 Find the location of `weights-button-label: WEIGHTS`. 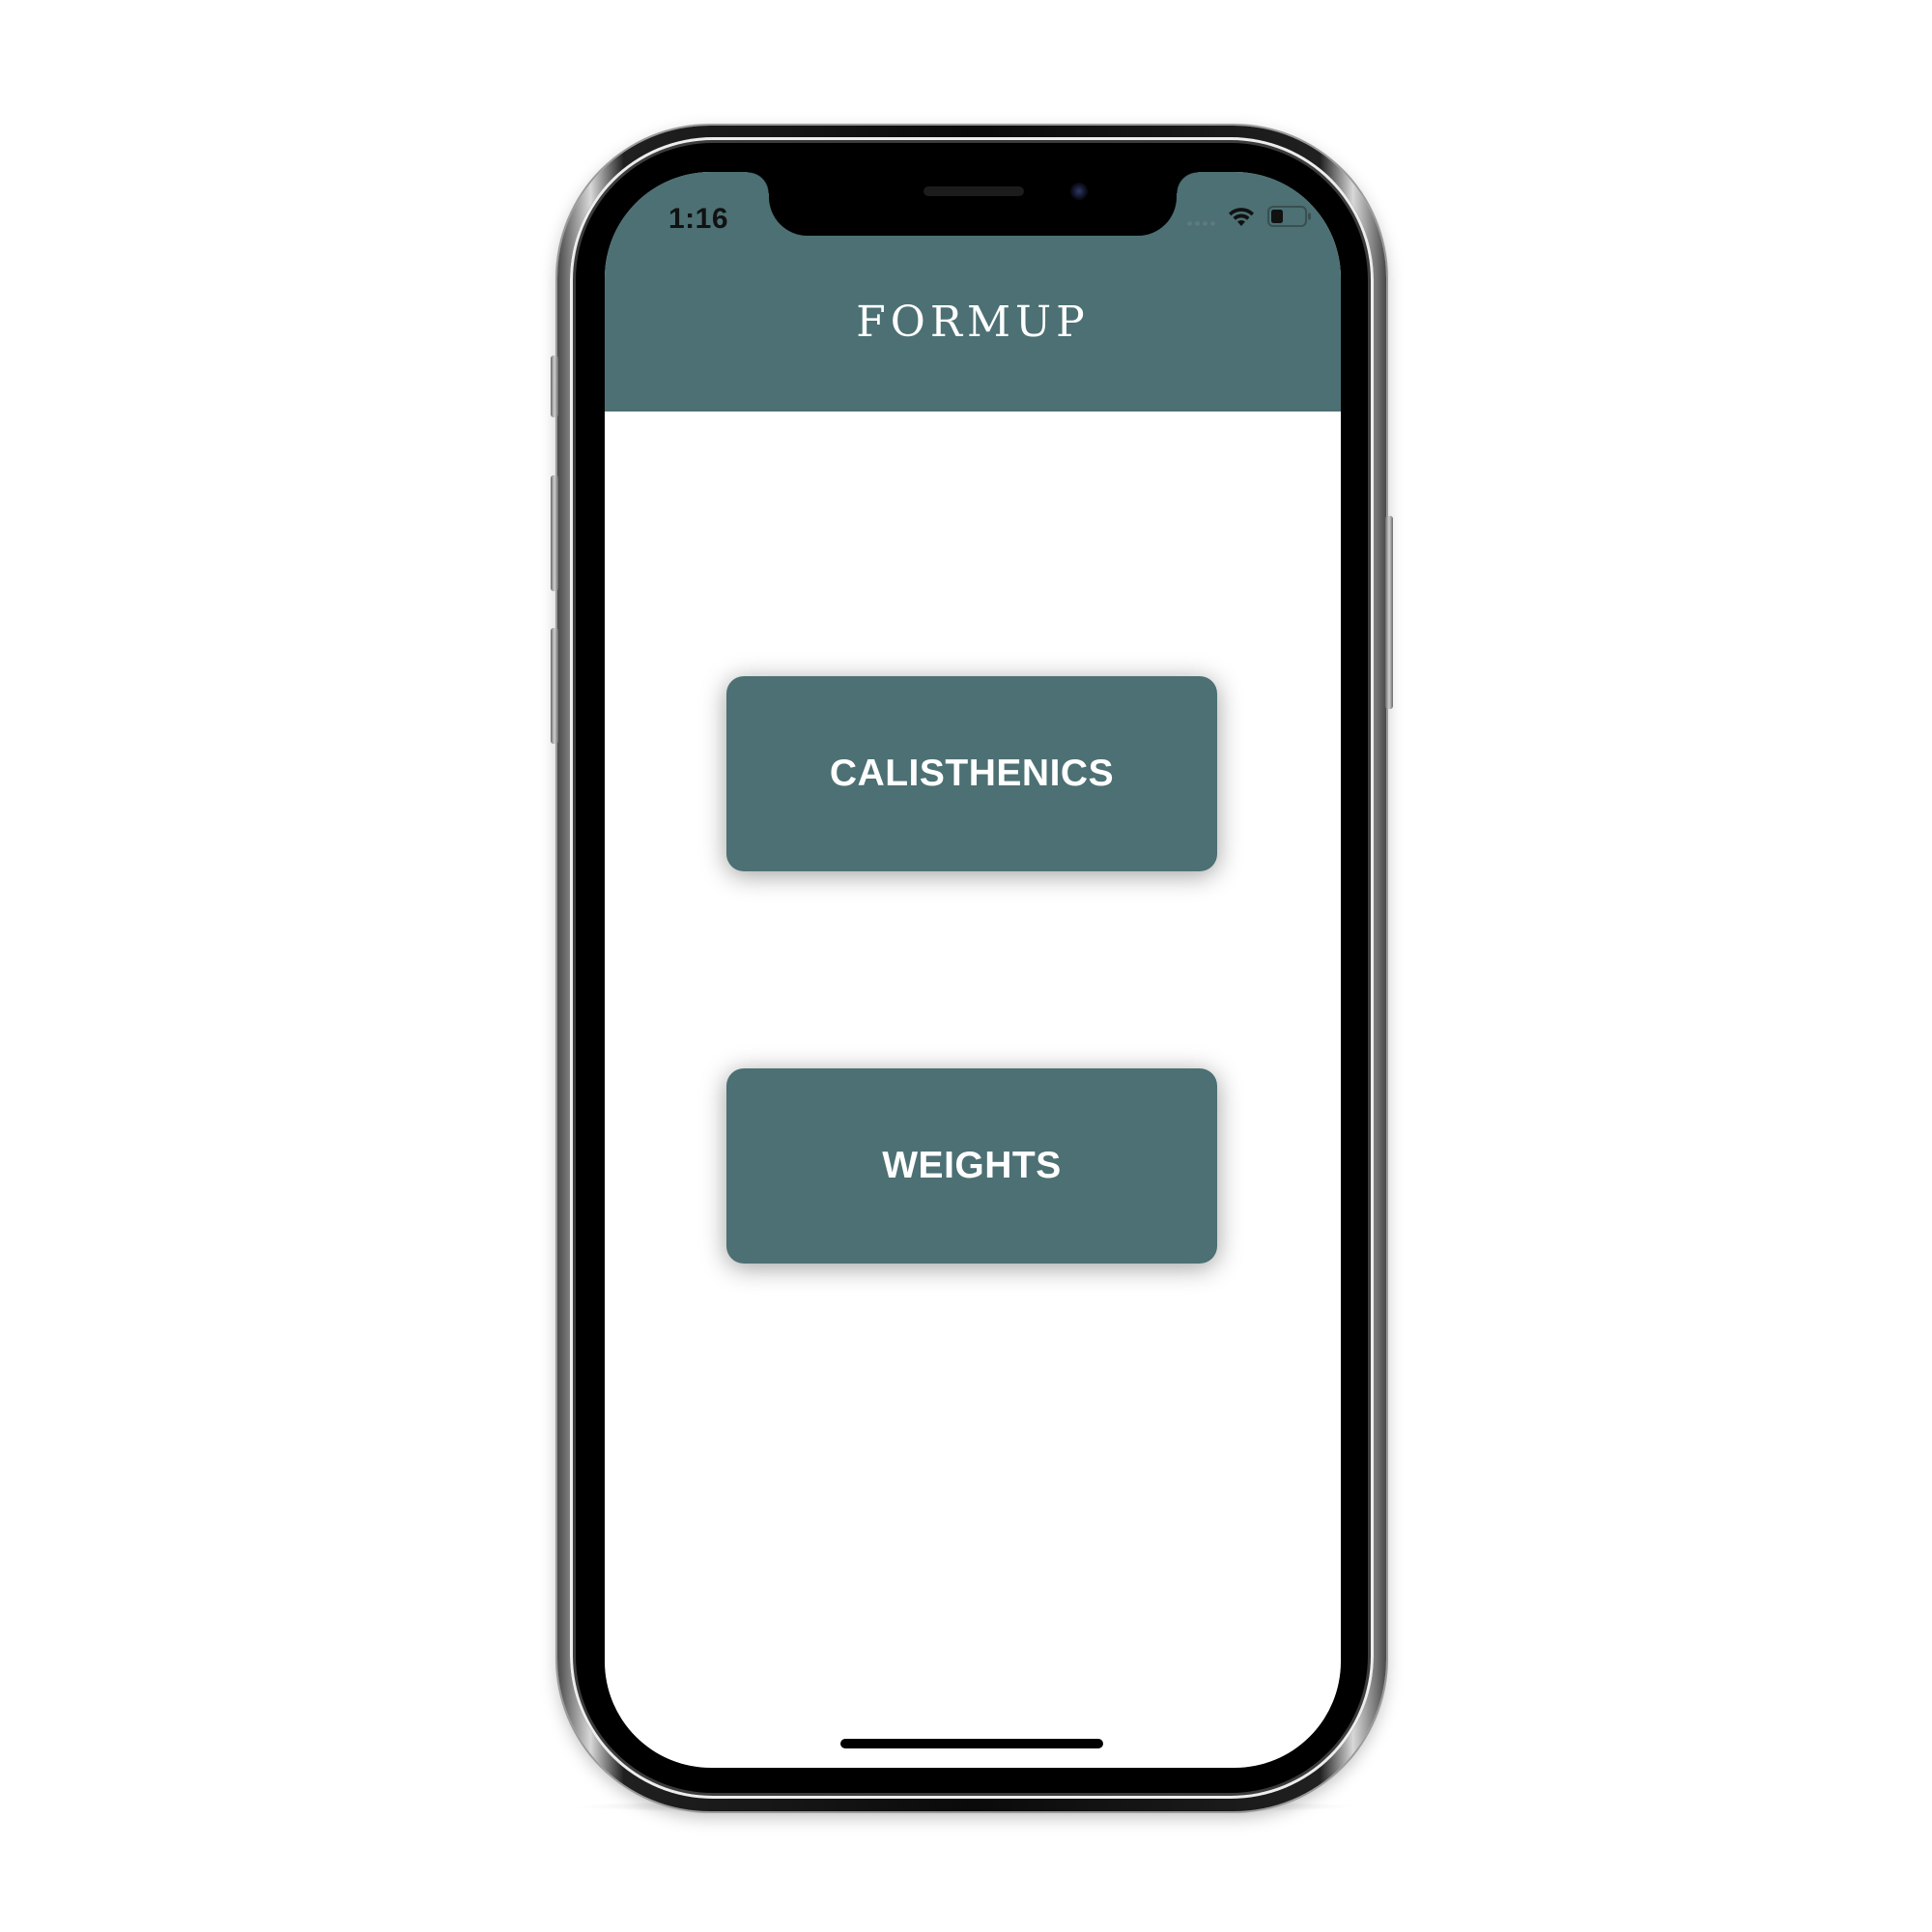

weights-button-label: WEIGHTS is located at coordinates (972, 1165).